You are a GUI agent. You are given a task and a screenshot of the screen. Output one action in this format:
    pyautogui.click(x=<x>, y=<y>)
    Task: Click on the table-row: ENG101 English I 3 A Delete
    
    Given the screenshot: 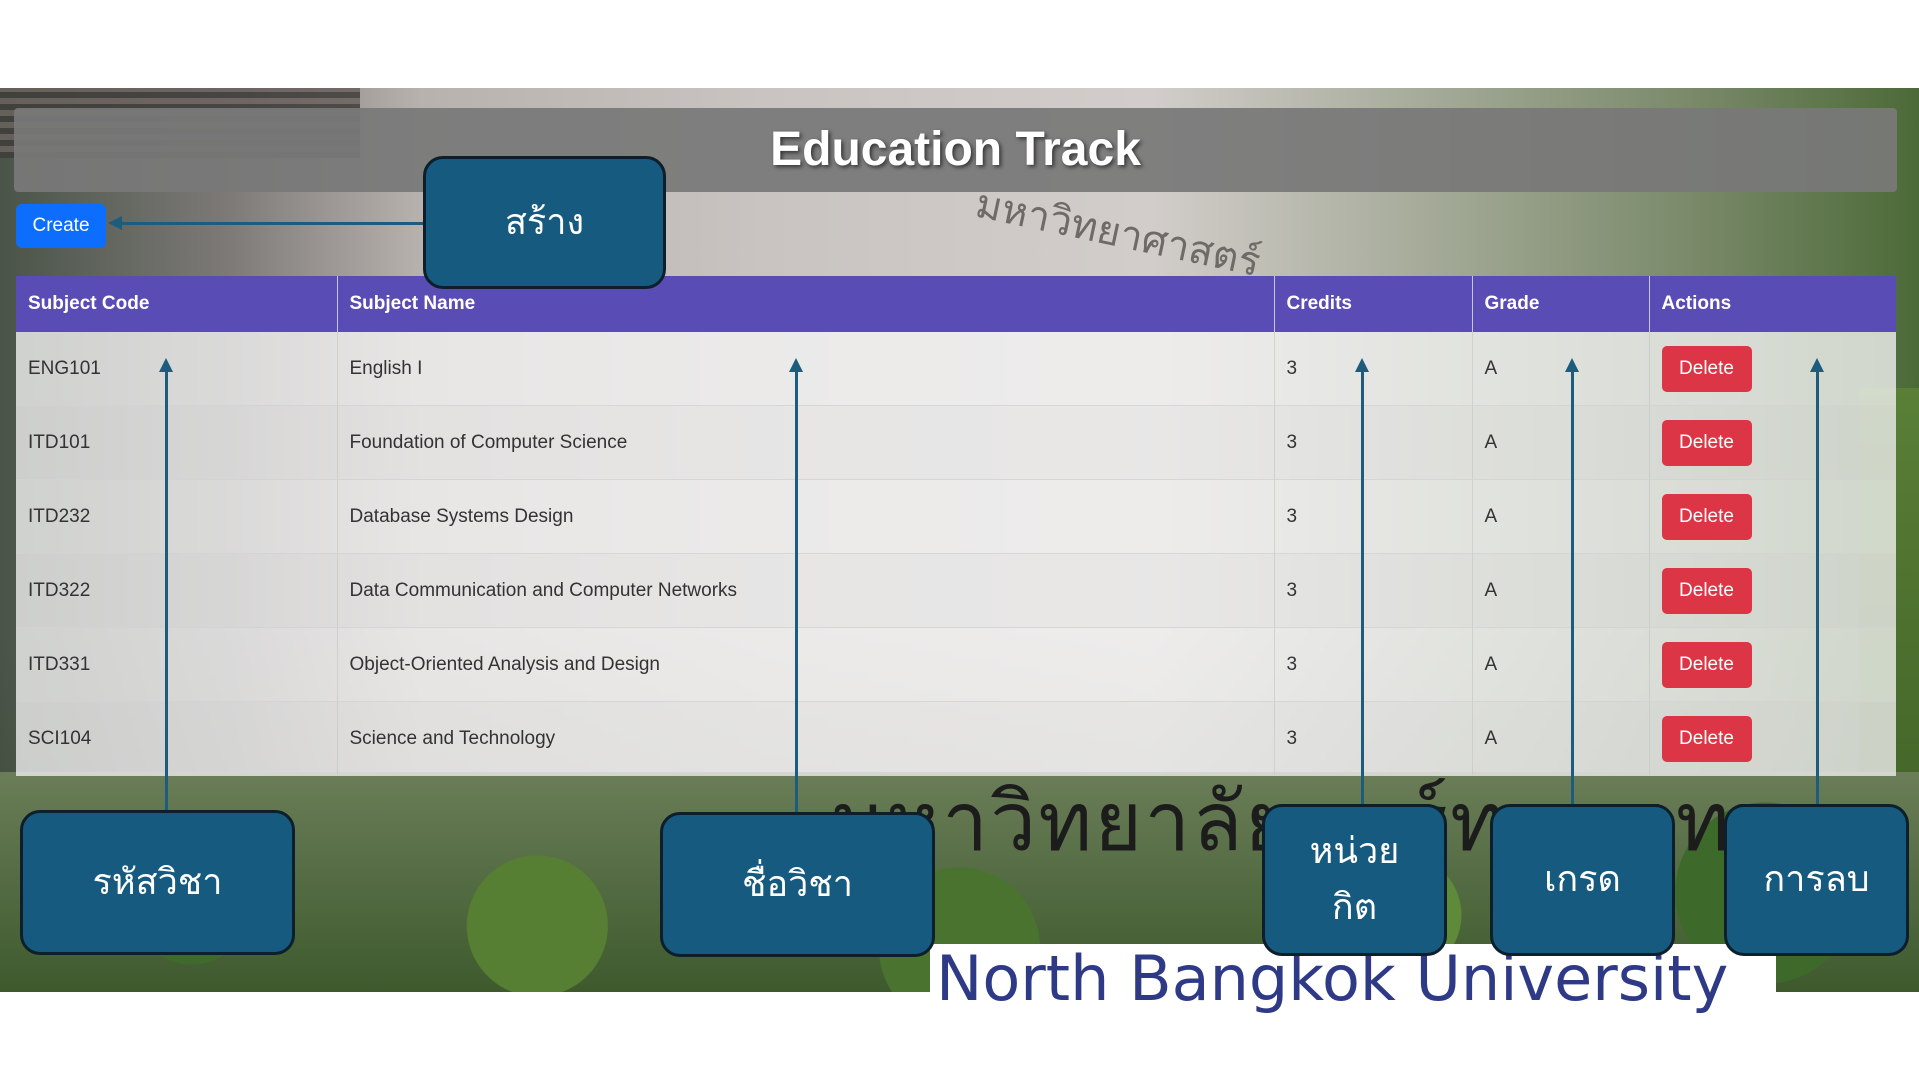 What is the action you would take?
    pyautogui.click(x=956, y=369)
    